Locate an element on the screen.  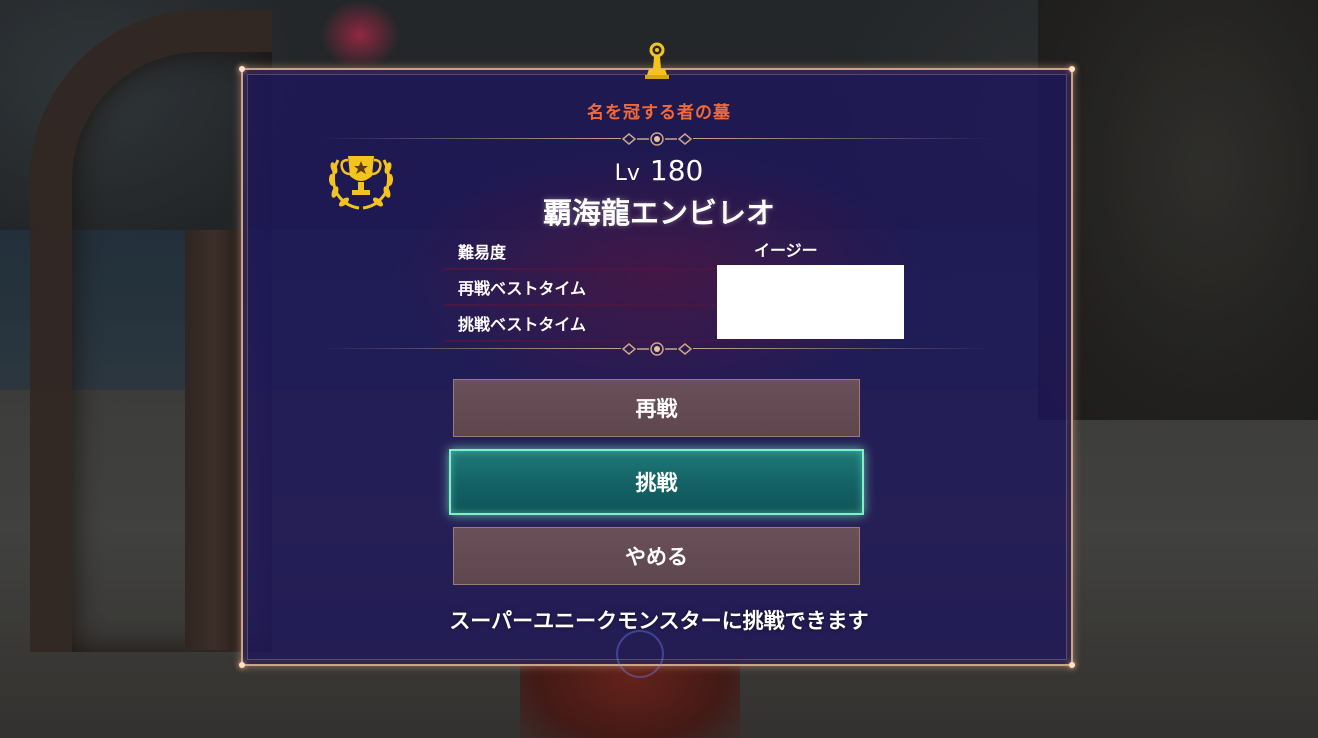
monster-level: Lv 180 is located at coordinates (659, 170).